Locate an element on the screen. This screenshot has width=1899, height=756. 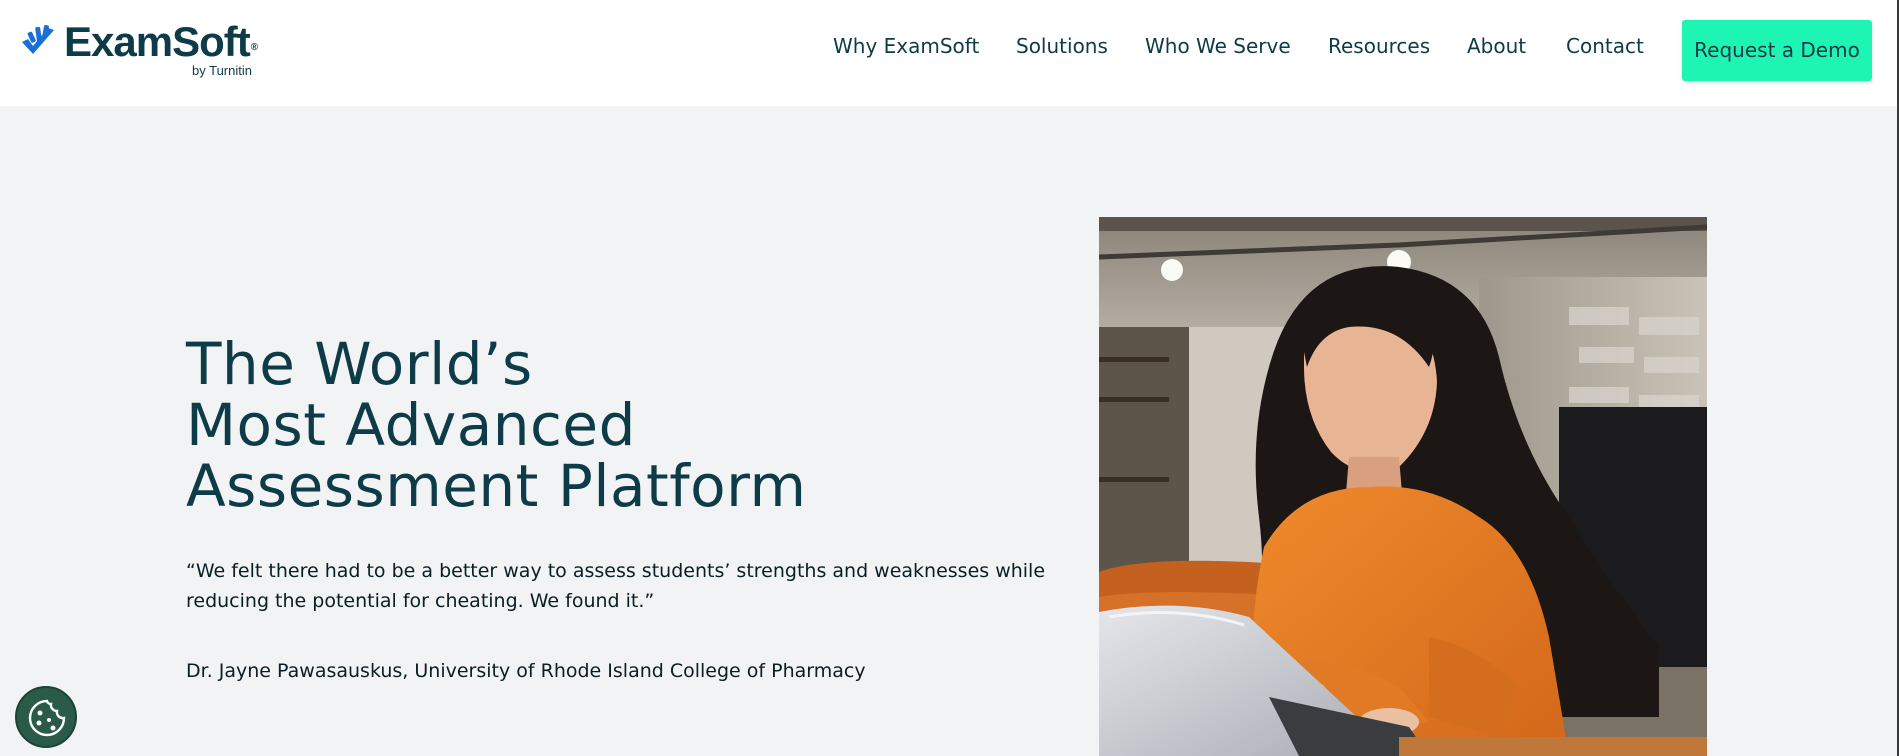
cookie-icon is located at coordinates (47, 718).